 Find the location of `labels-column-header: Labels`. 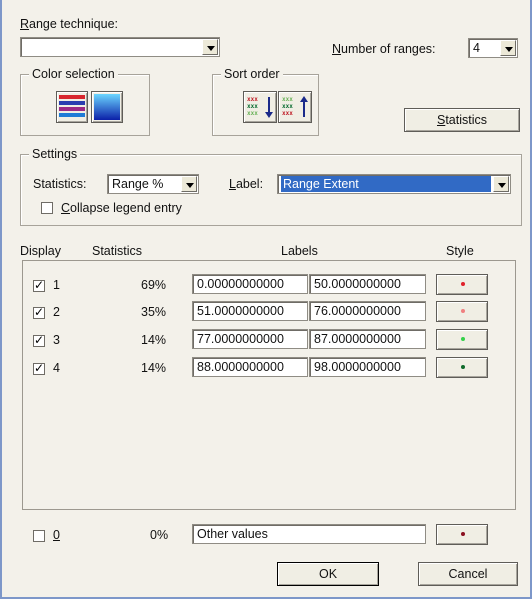

labels-column-header: Labels is located at coordinates (299, 251).